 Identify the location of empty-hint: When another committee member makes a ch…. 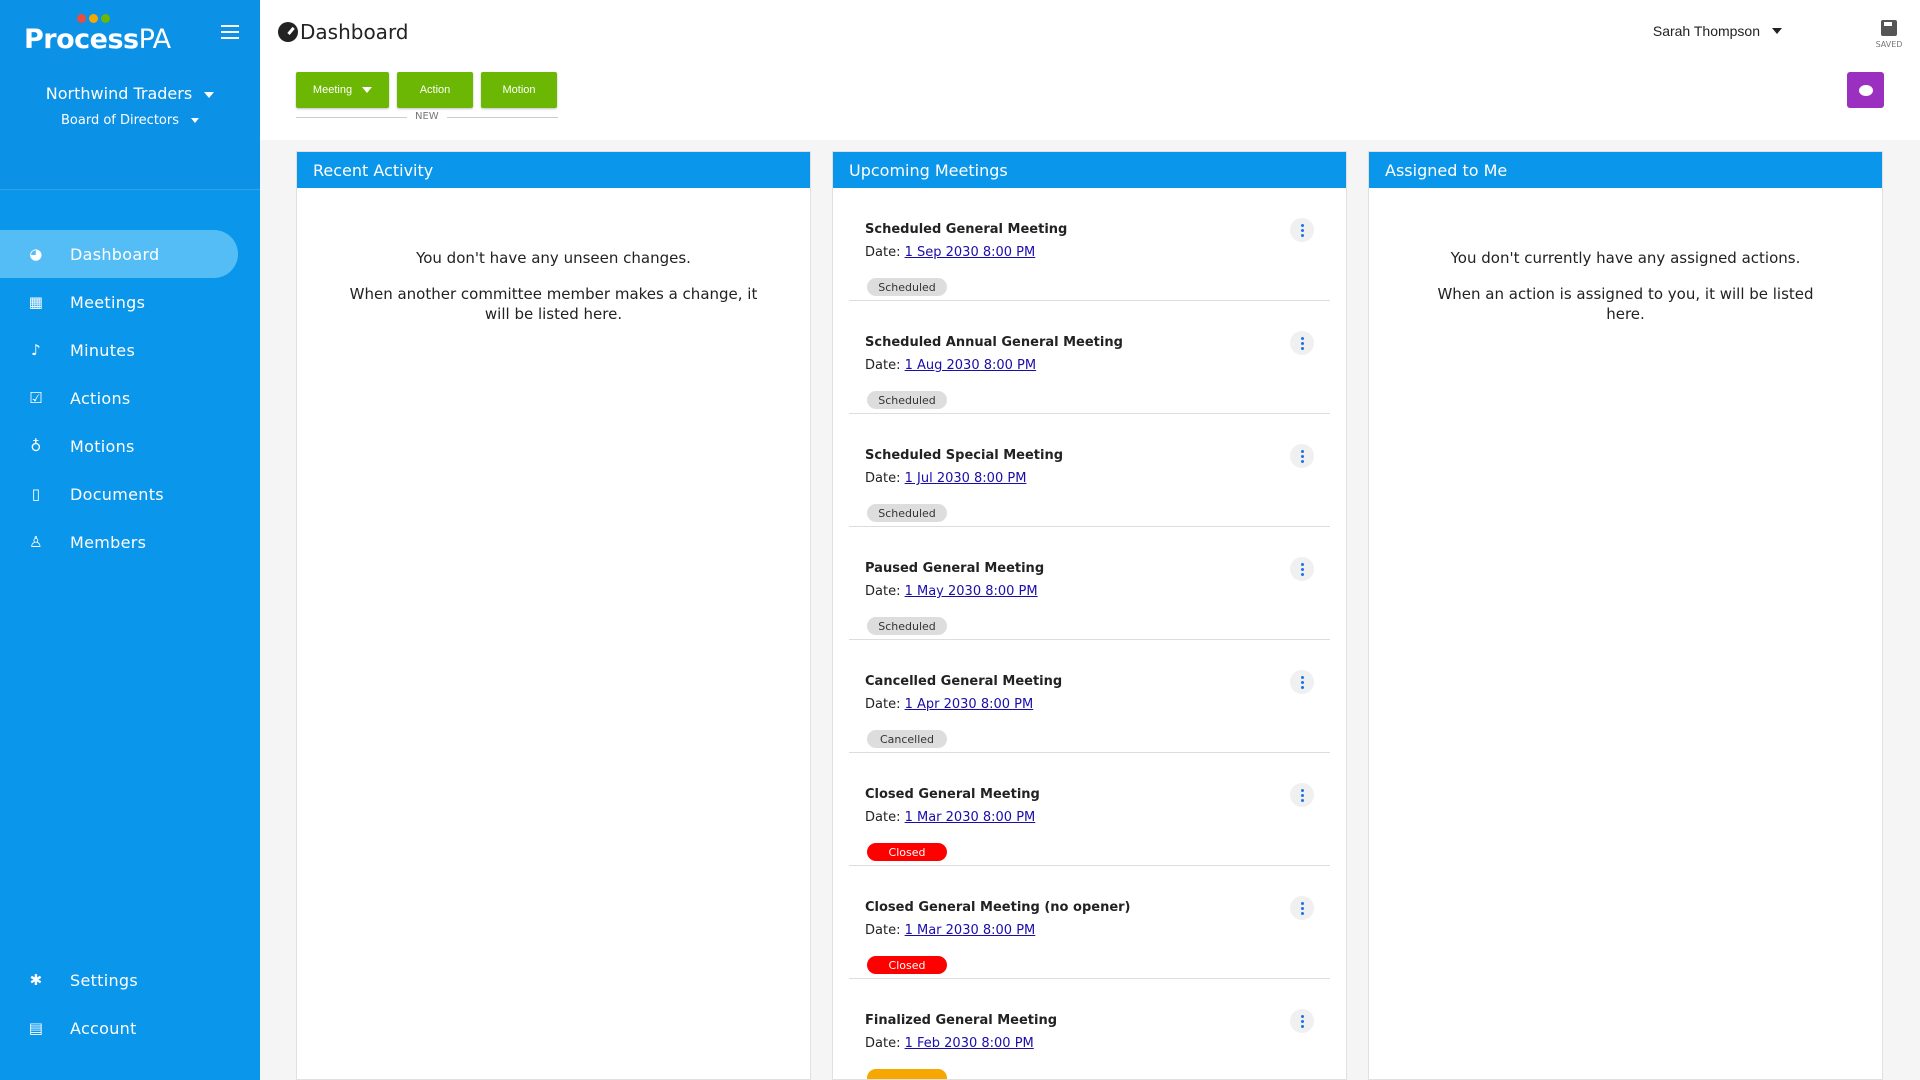
(553, 304).